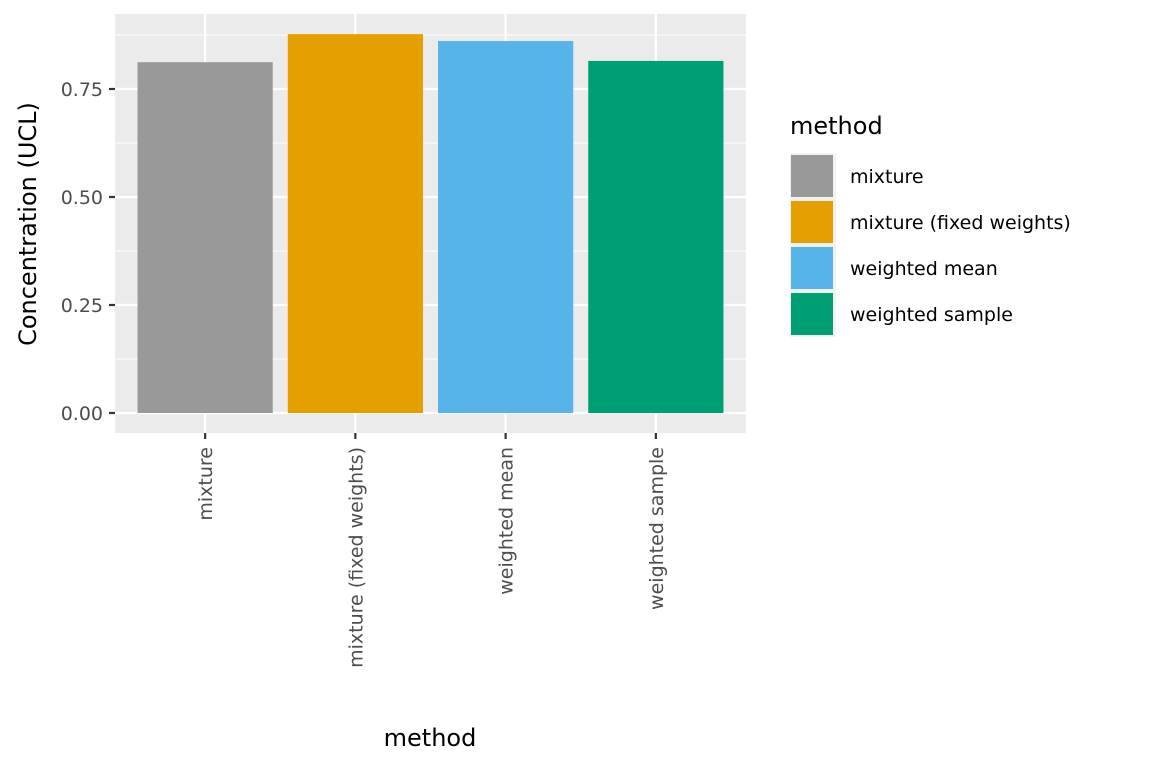 The image size is (1152, 768). What do you see at coordinates (82, 90) in the screenshot?
I see `y-tick-label: 0.75` at bounding box center [82, 90].